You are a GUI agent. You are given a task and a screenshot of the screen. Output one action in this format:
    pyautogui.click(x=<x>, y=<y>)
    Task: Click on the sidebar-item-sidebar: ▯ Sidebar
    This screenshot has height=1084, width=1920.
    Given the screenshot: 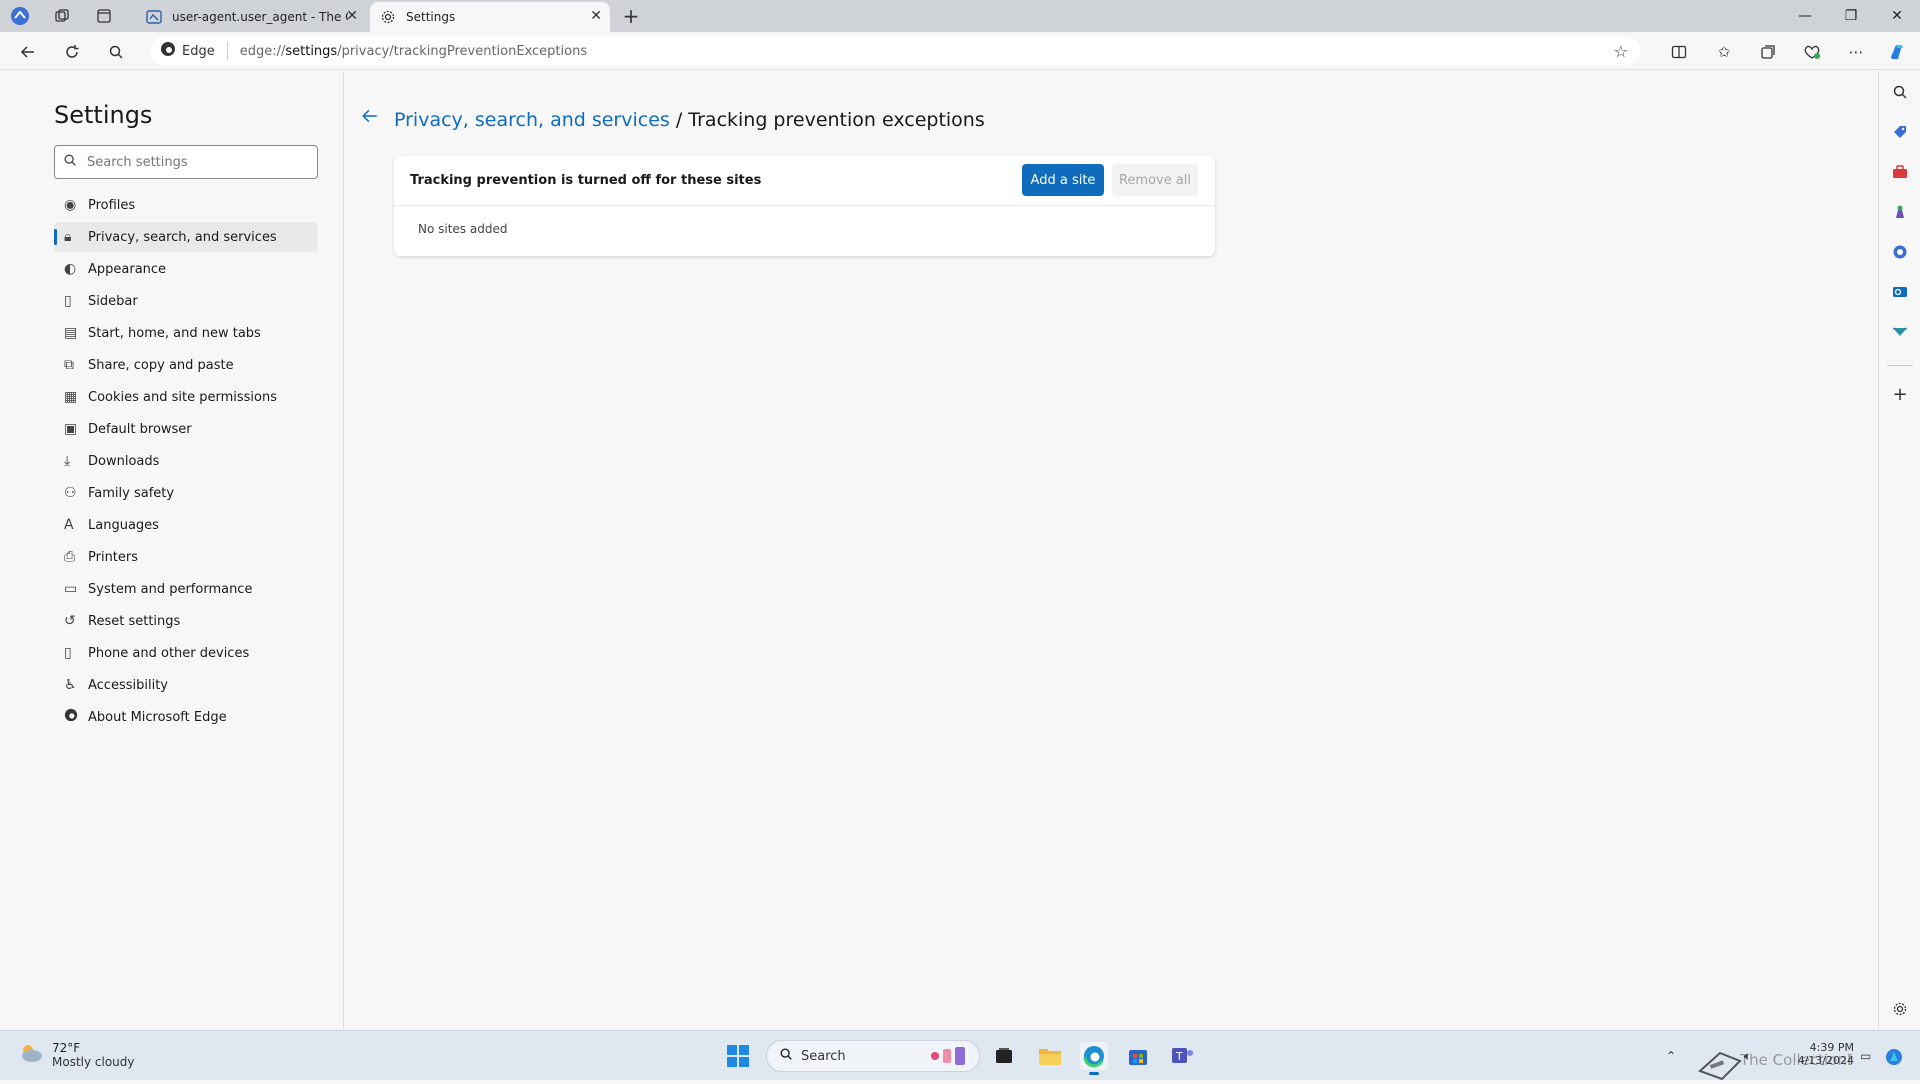 What is the action you would take?
    pyautogui.click(x=186, y=301)
    